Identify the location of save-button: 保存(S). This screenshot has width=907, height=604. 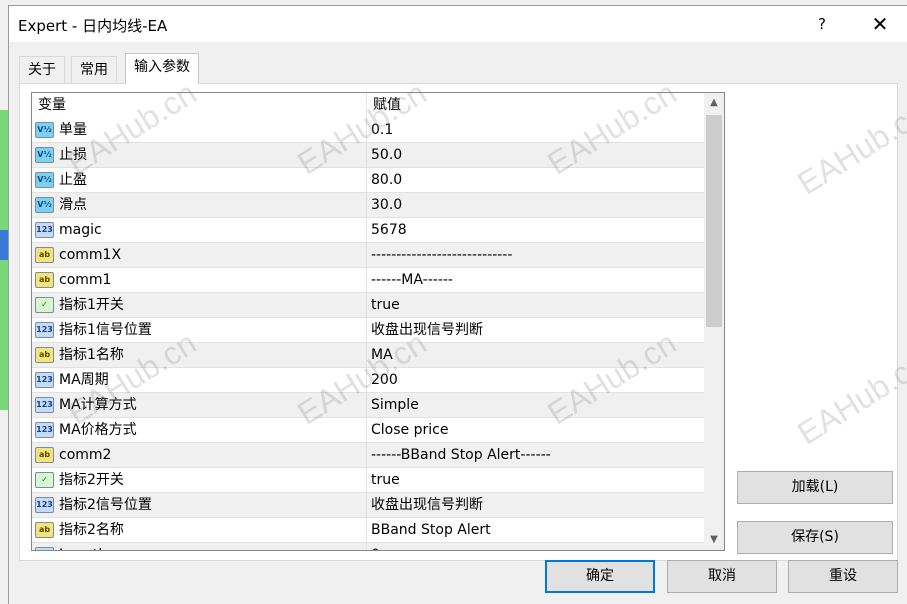
(815, 537).